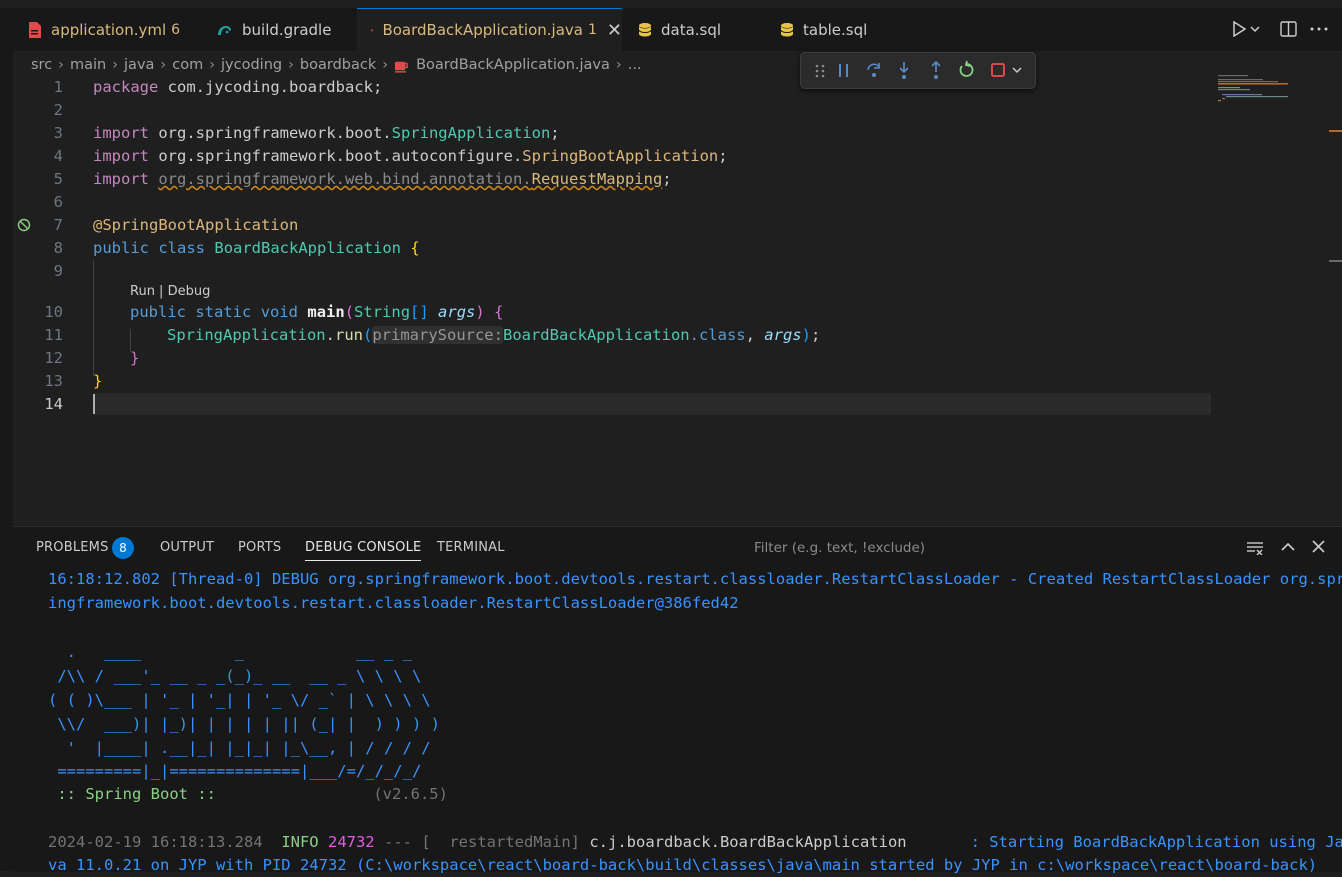 Image resolution: width=1342 pixels, height=877 pixels. Describe the element at coordinates (256, 248) in the screenshot. I see `code-line: public class BoardBackApplication {` at that location.